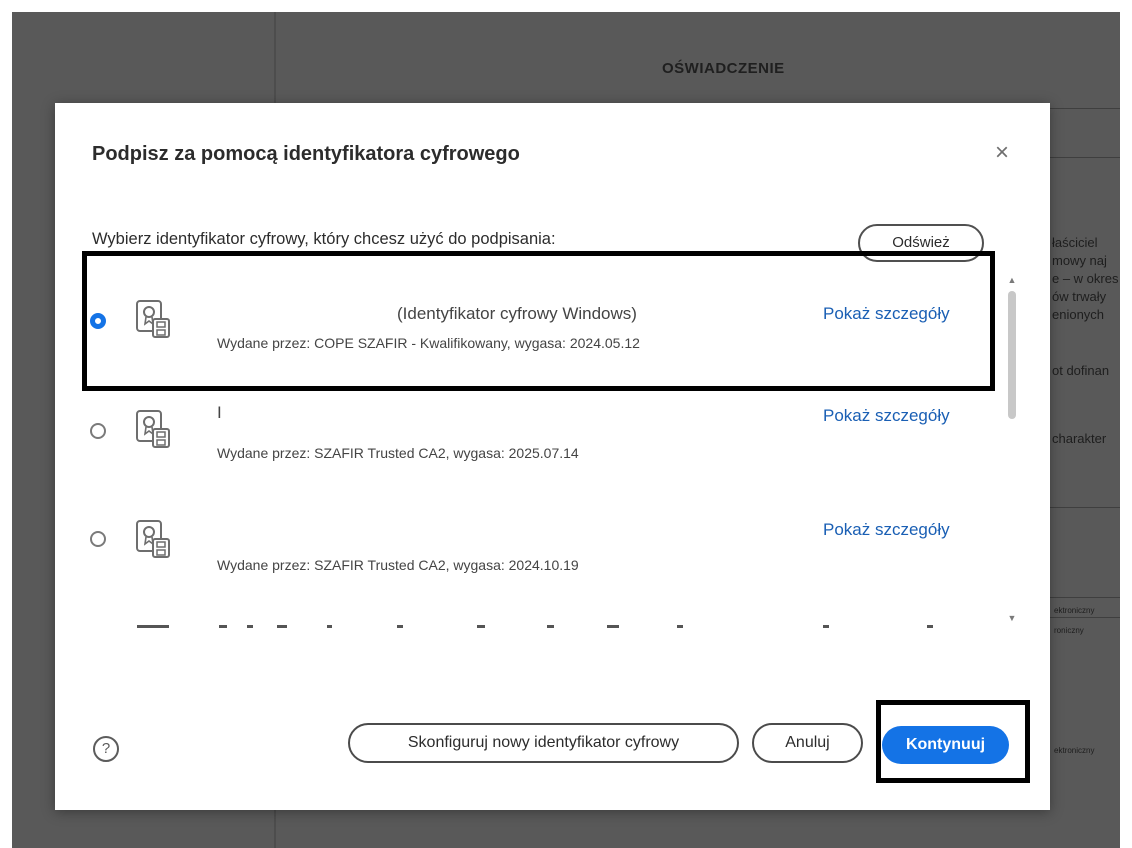  Describe the element at coordinates (1079, 438) in the screenshot. I see `document-text: charakter` at that location.